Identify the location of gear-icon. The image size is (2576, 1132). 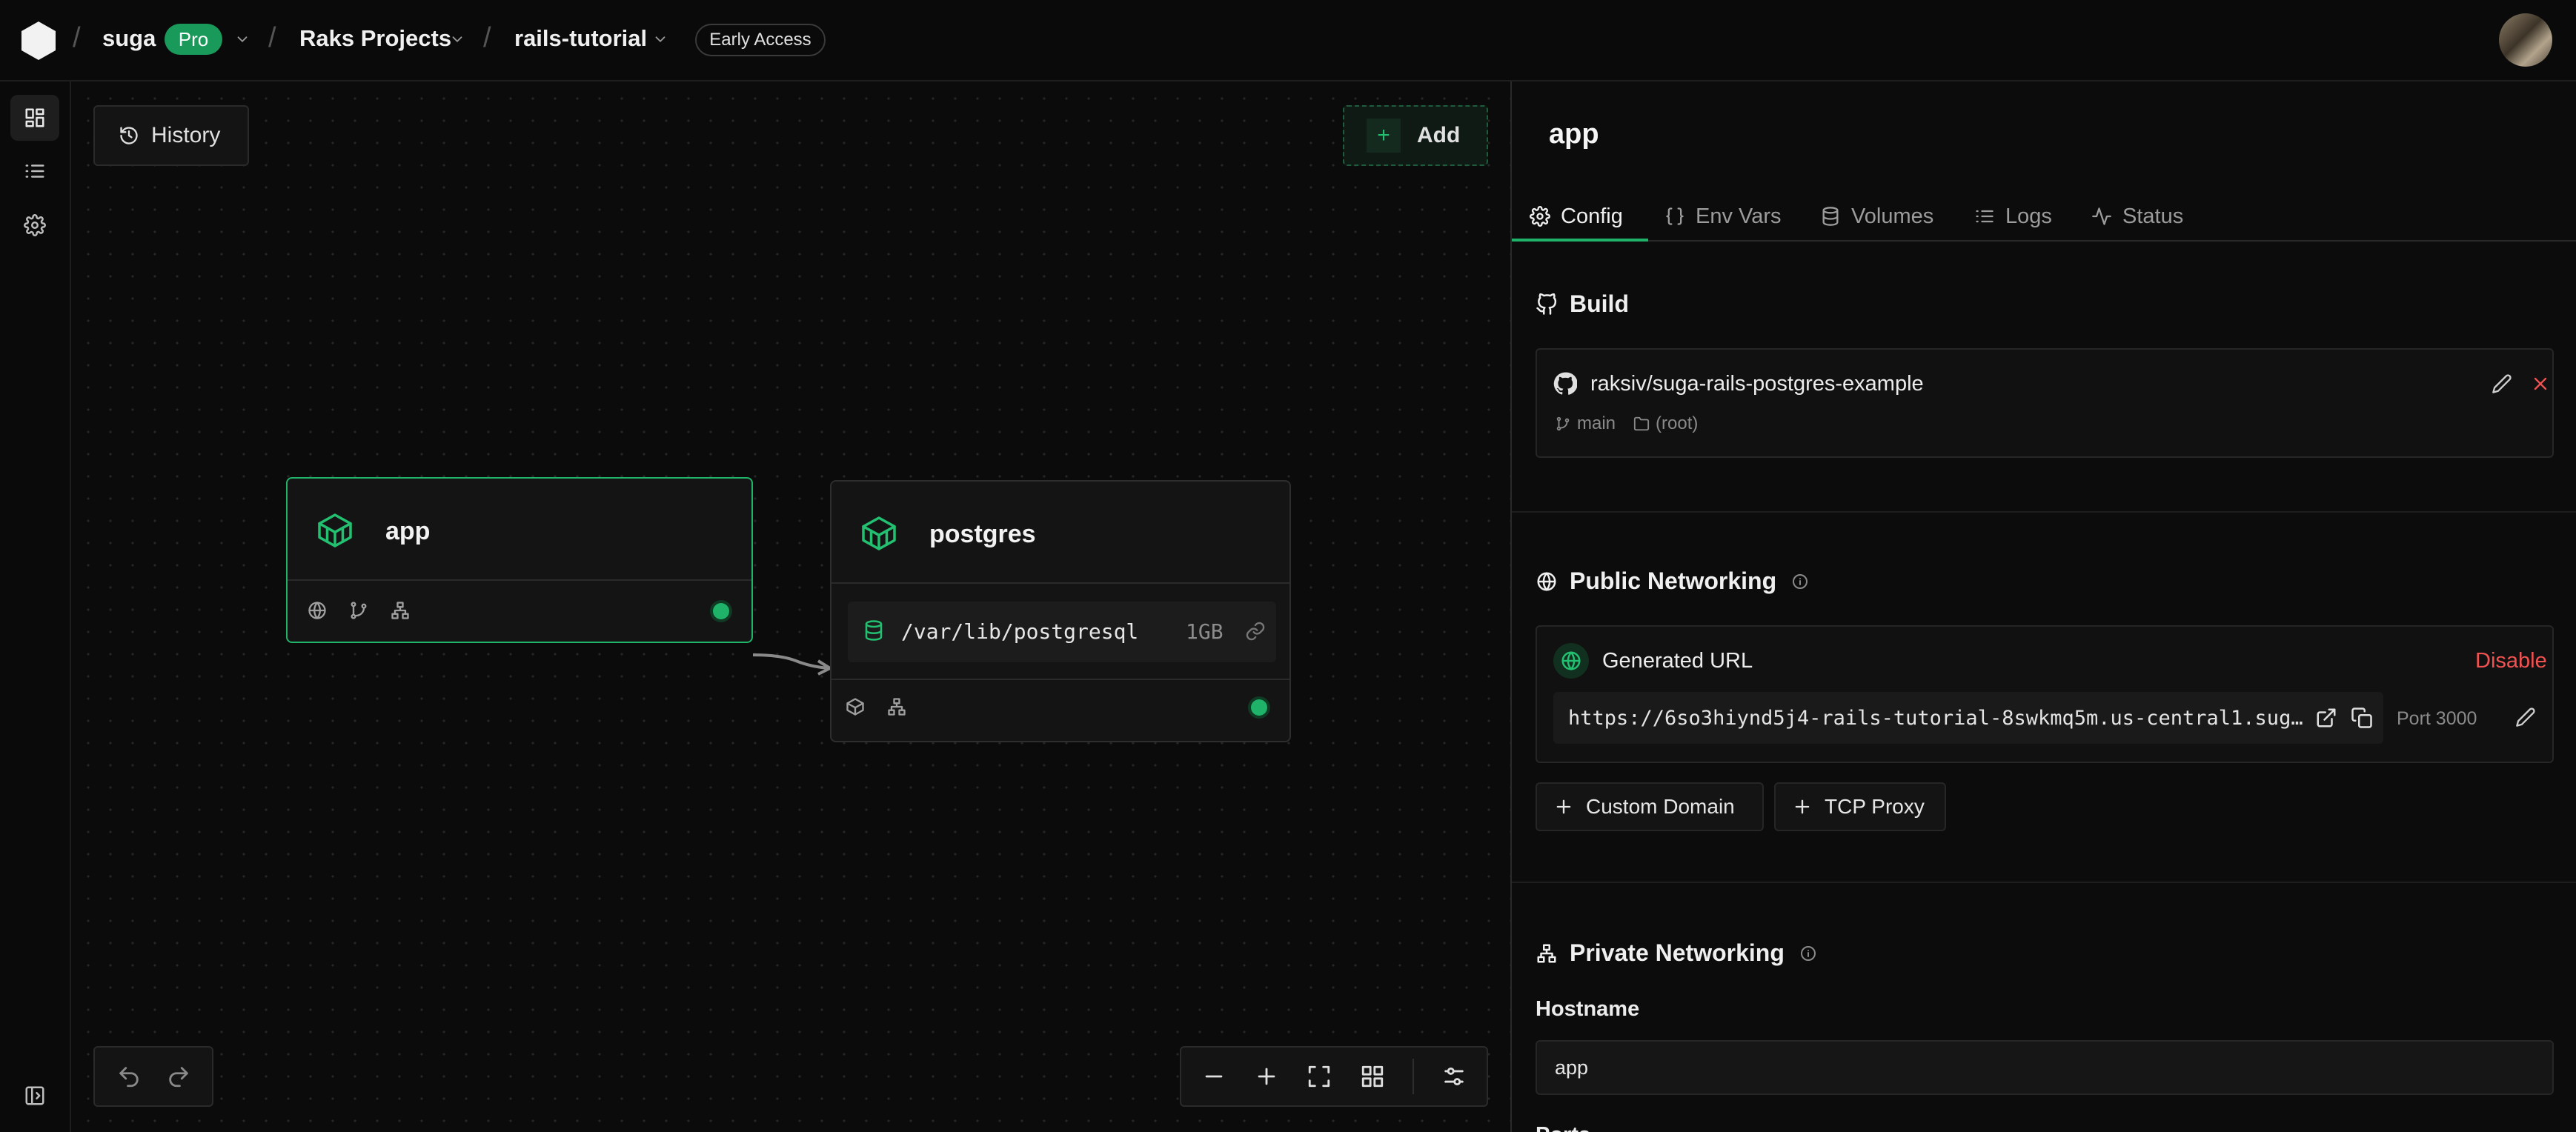
(35, 225).